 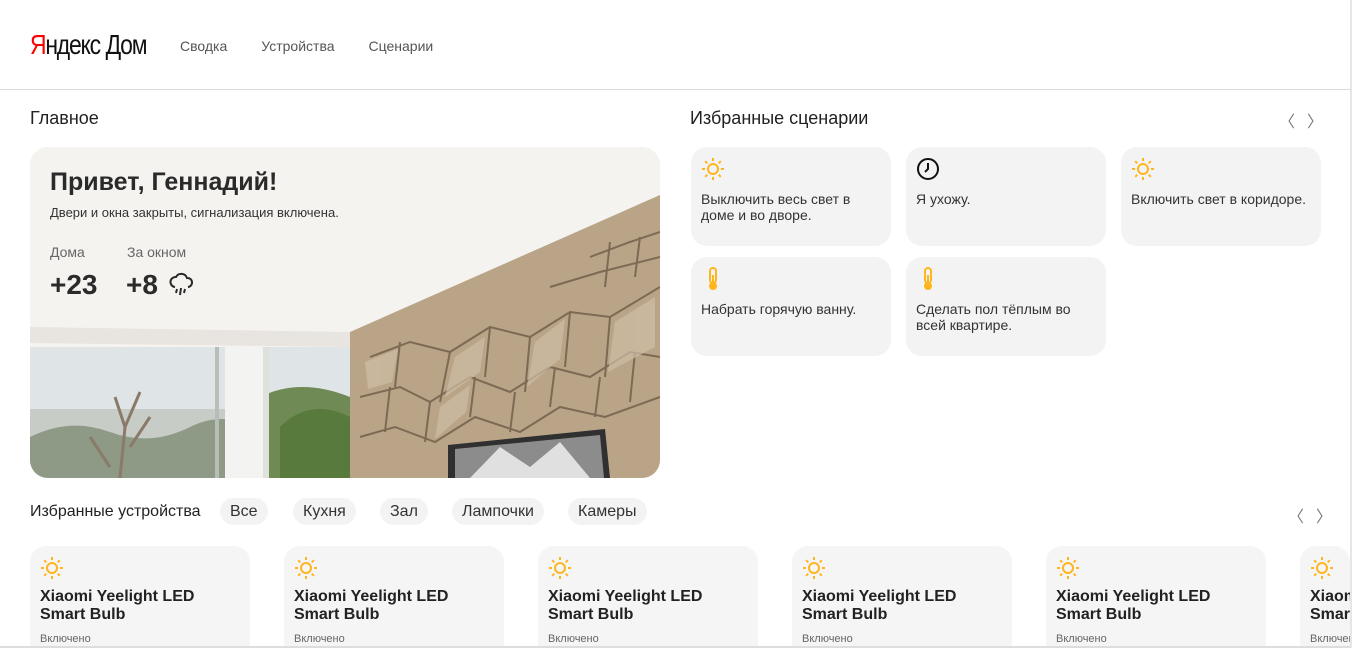 I want to click on main-title: Главное, so click(x=64, y=118).